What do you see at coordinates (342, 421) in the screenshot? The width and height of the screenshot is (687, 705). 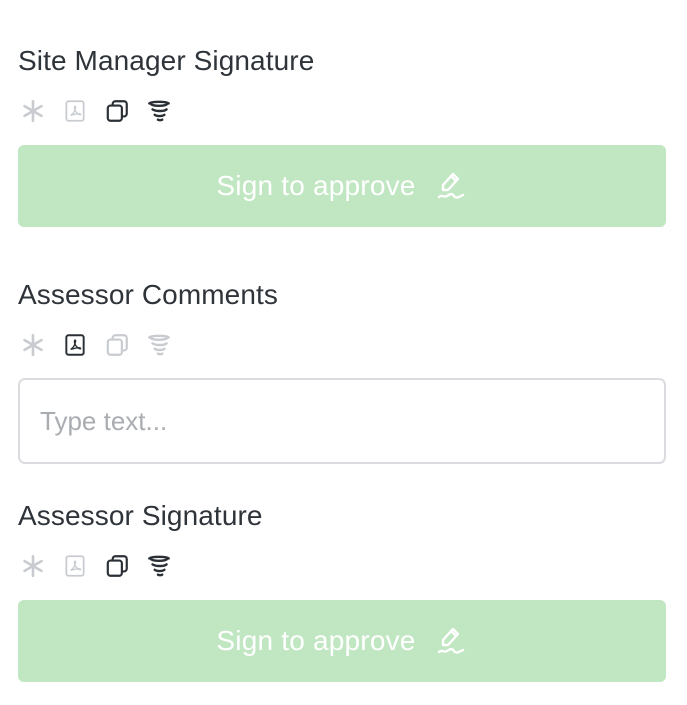 I see `assessor-comments-input` at bounding box center [342, 421].